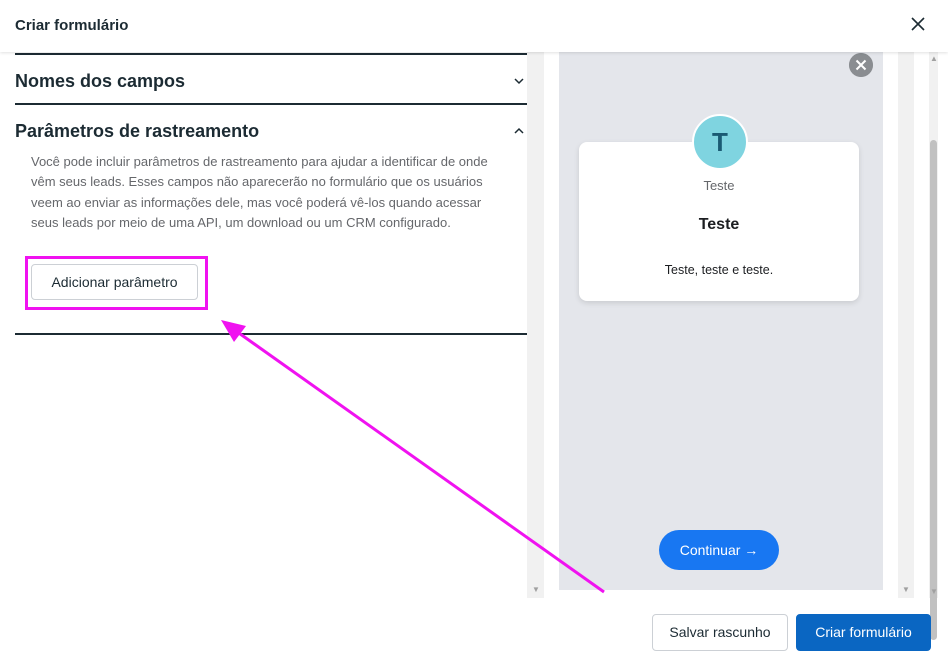  What do you see at coordinates (719, 550) in the screenshot?
I see `continue-button: Continuar →` at bounding box center [719, 550].